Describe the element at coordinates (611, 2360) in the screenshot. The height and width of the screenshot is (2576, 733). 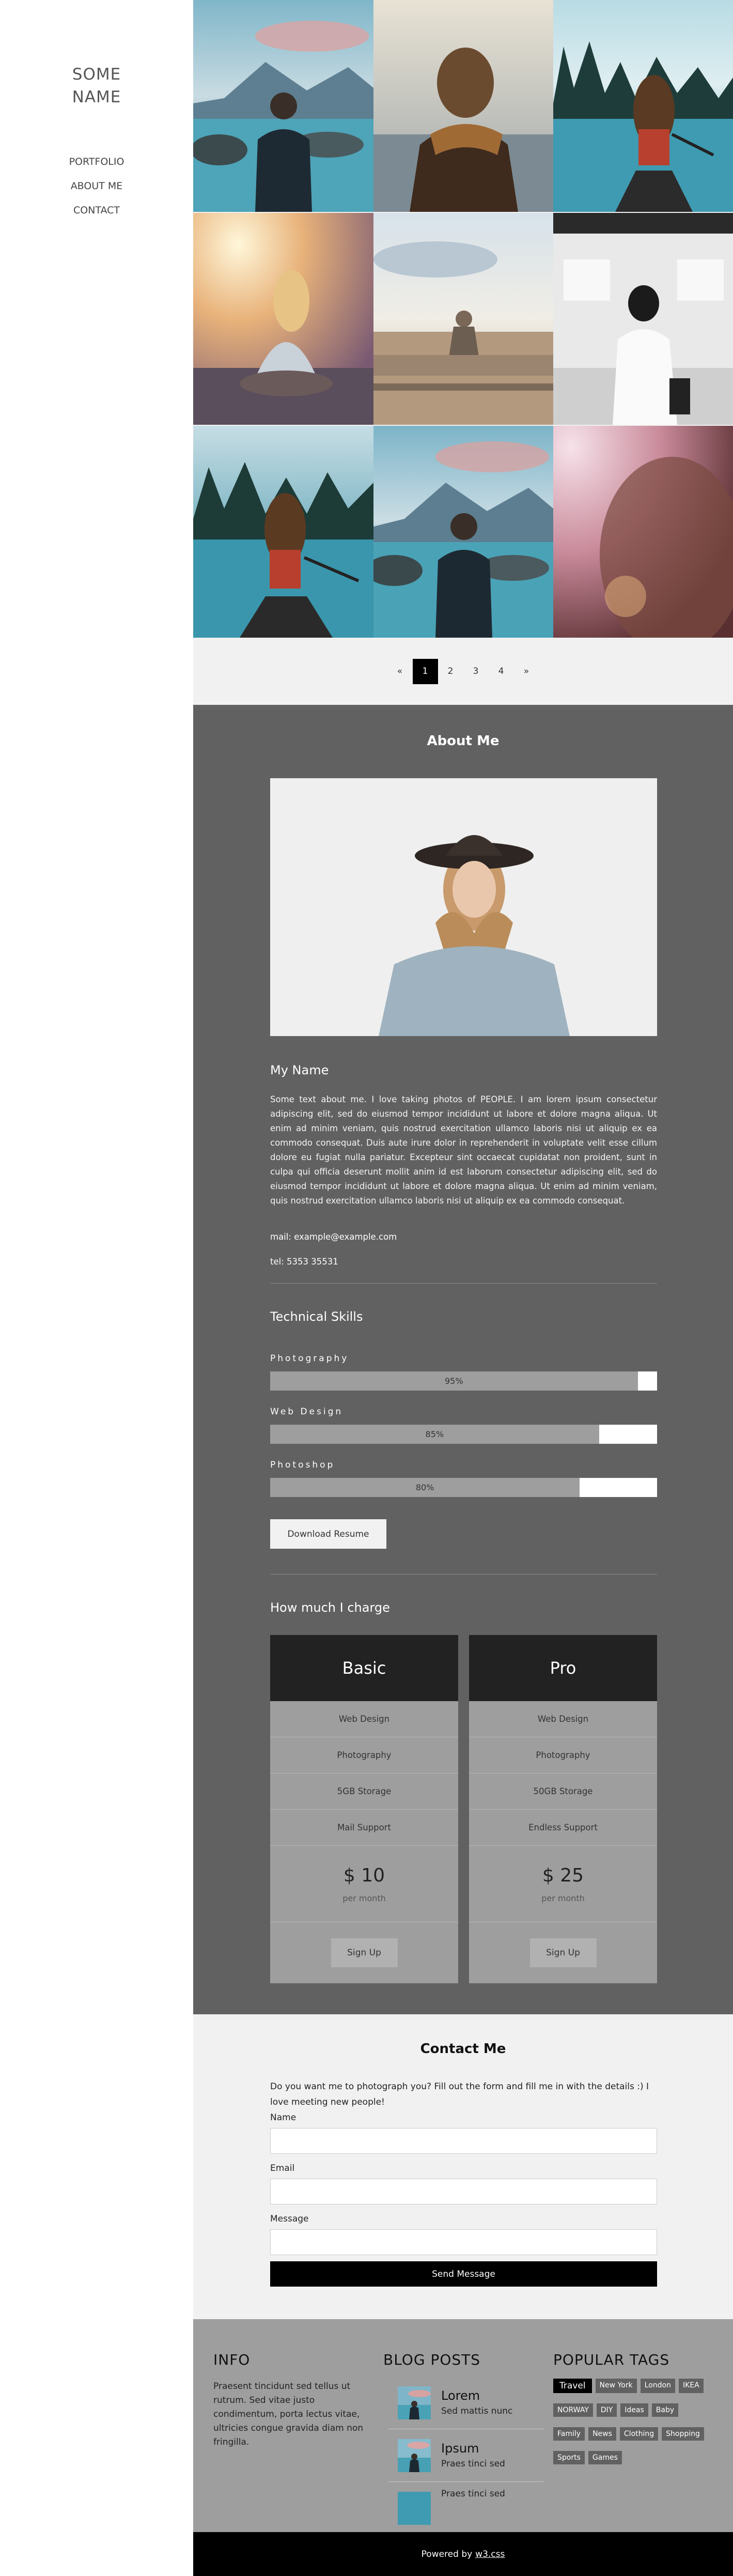
I see `footer-tags-title: POPULAR TAGS` at that location.